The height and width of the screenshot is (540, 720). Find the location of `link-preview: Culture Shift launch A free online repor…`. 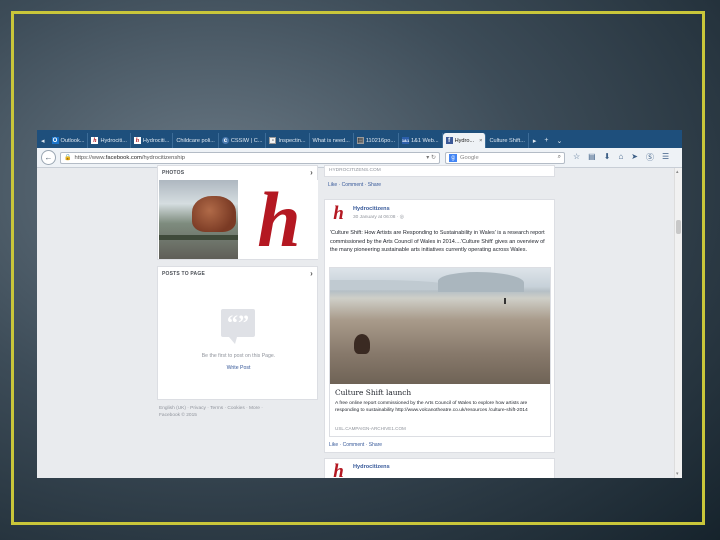

link-preview: Culture Shift launch A free online repor… is located at coordinates (440, 352).